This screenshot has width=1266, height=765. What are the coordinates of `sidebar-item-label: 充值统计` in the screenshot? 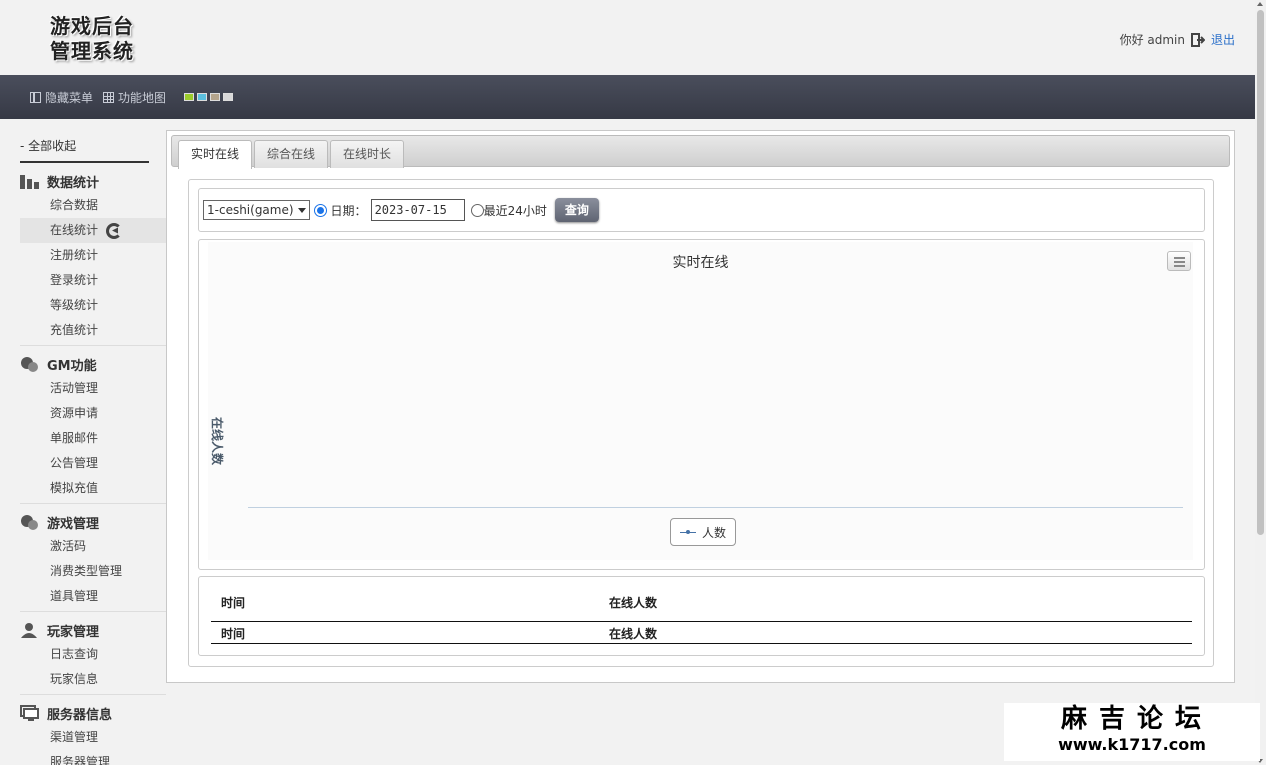 It's located at (74, 330).